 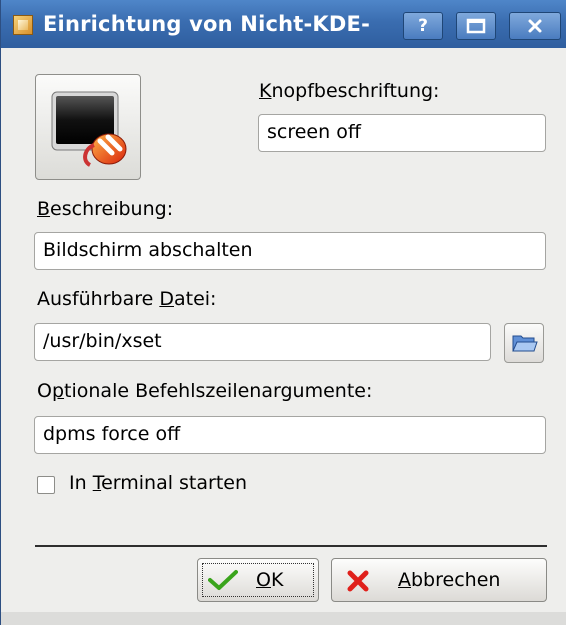 I want to click on icon-select-button, so click(x=88, y=127).